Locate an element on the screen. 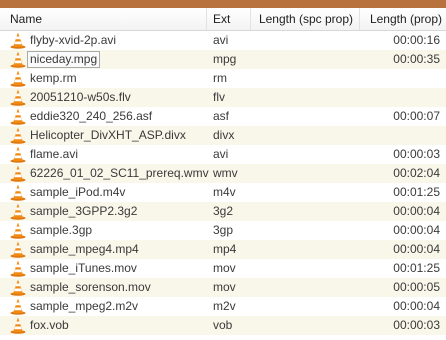  file-name: flame.avi is located at coordinates (54, 154).